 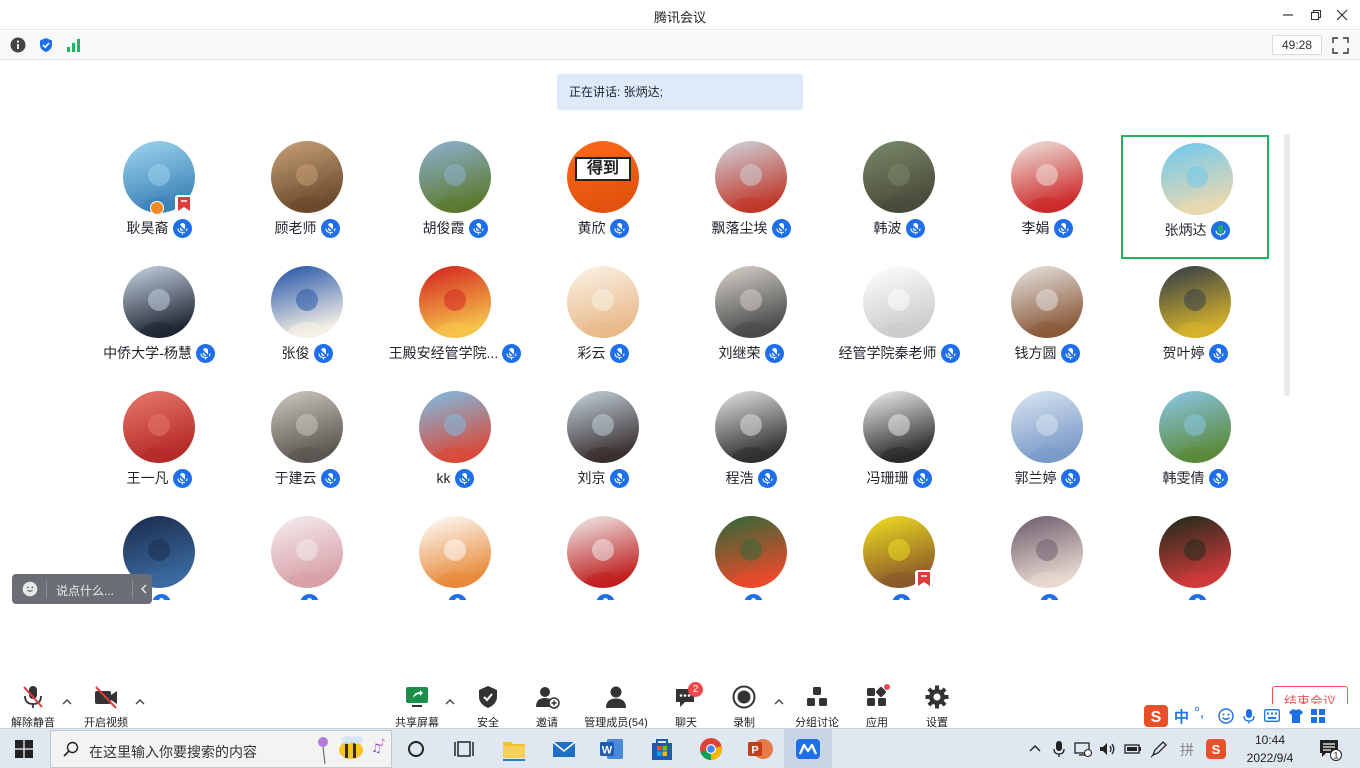 What do you see at coordinates (1318, 716) in the screenshot?
I see `toolbox-grid-icon` at bounding box center [1318, 716].